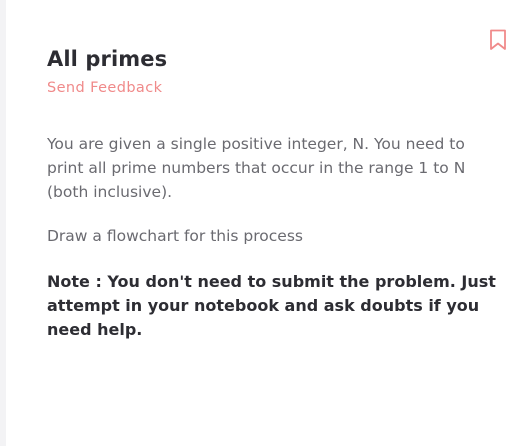 Image resolution: width=532 pixels, height=446 pixels. Describe the element at coordinates (104, 88) in the screenshot. I see `send-feedback-link: Send Feedback` at that location.